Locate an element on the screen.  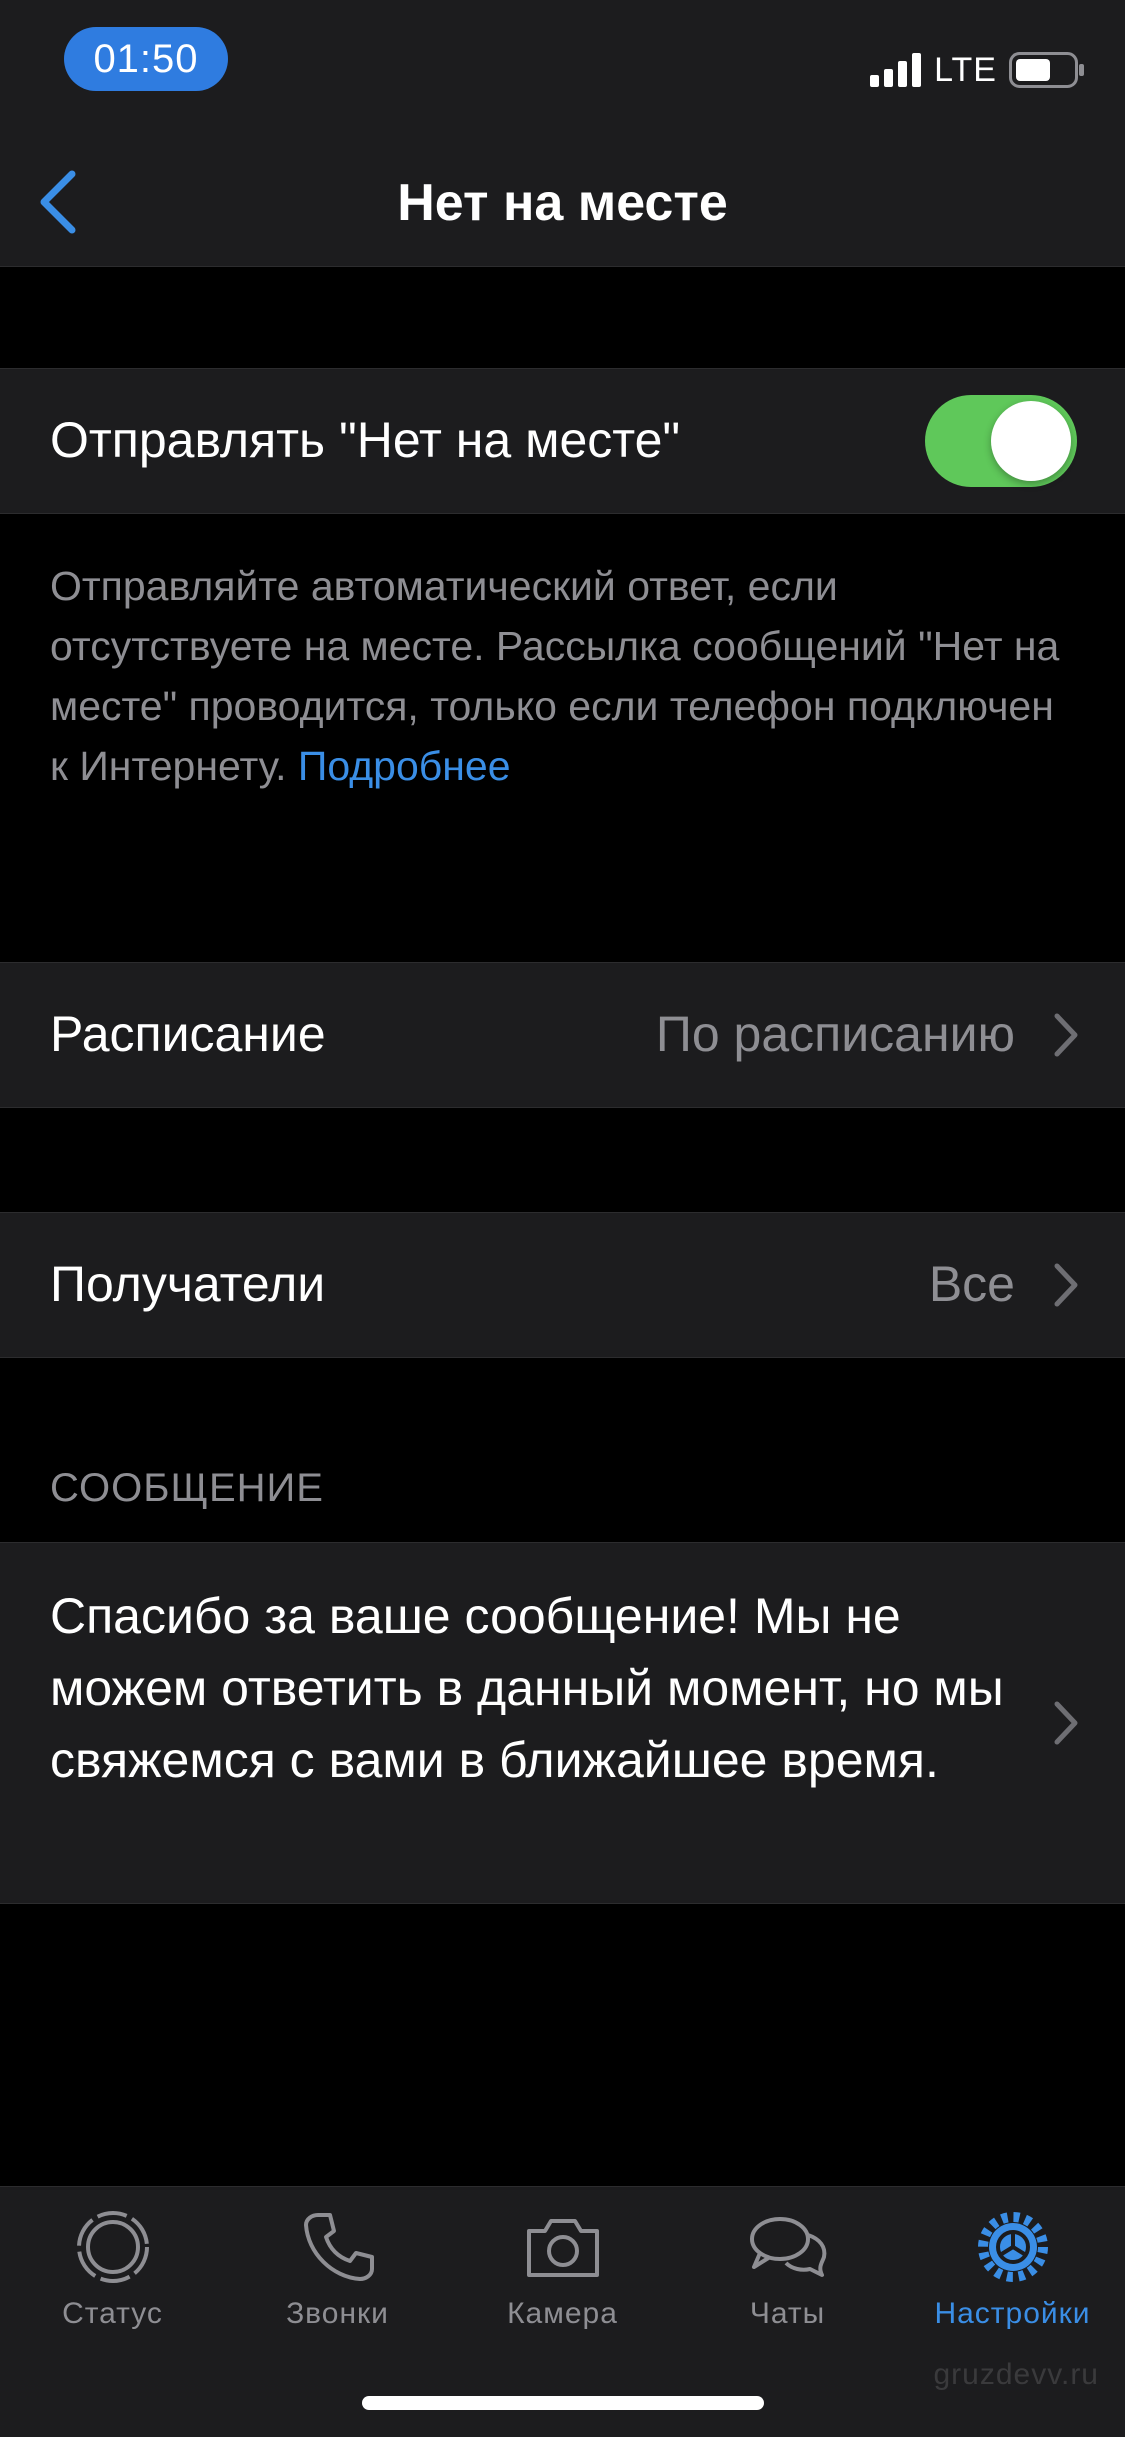
status-time: 01:50 is located at coordinates (146, 59).